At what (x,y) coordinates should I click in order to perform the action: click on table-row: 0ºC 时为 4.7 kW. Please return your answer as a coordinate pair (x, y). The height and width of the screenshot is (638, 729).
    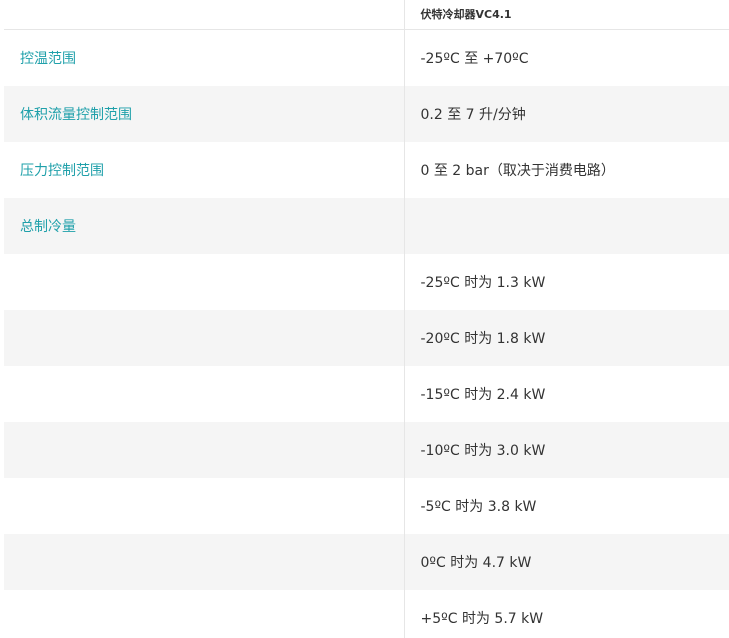
    Looking at the image, I should click on (366, 562).